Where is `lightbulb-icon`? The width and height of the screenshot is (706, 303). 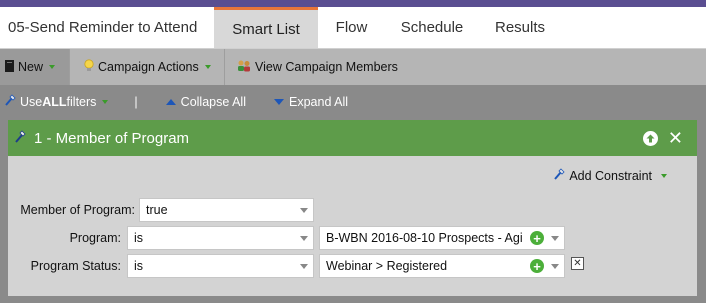
lightbulb-icon is located at coordinates (89, 67).